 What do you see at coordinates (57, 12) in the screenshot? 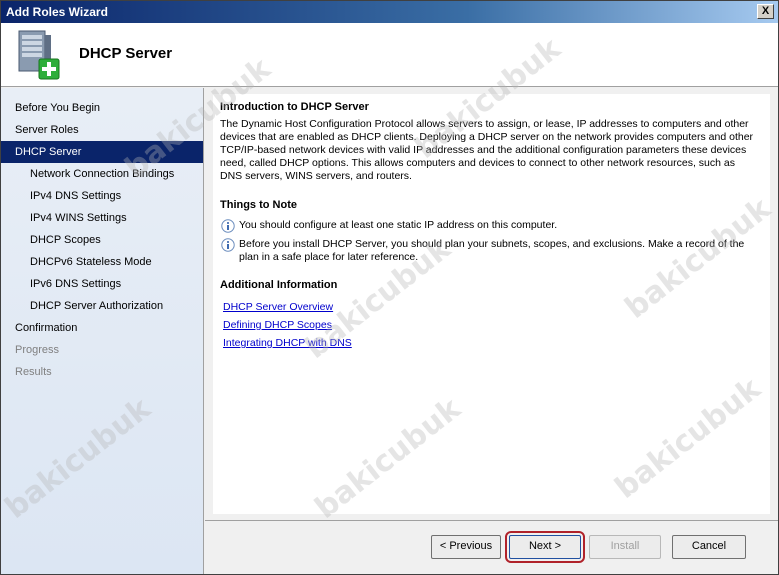
I see `window-title: Add Roles Wizard` at bounding box center [57, 12].